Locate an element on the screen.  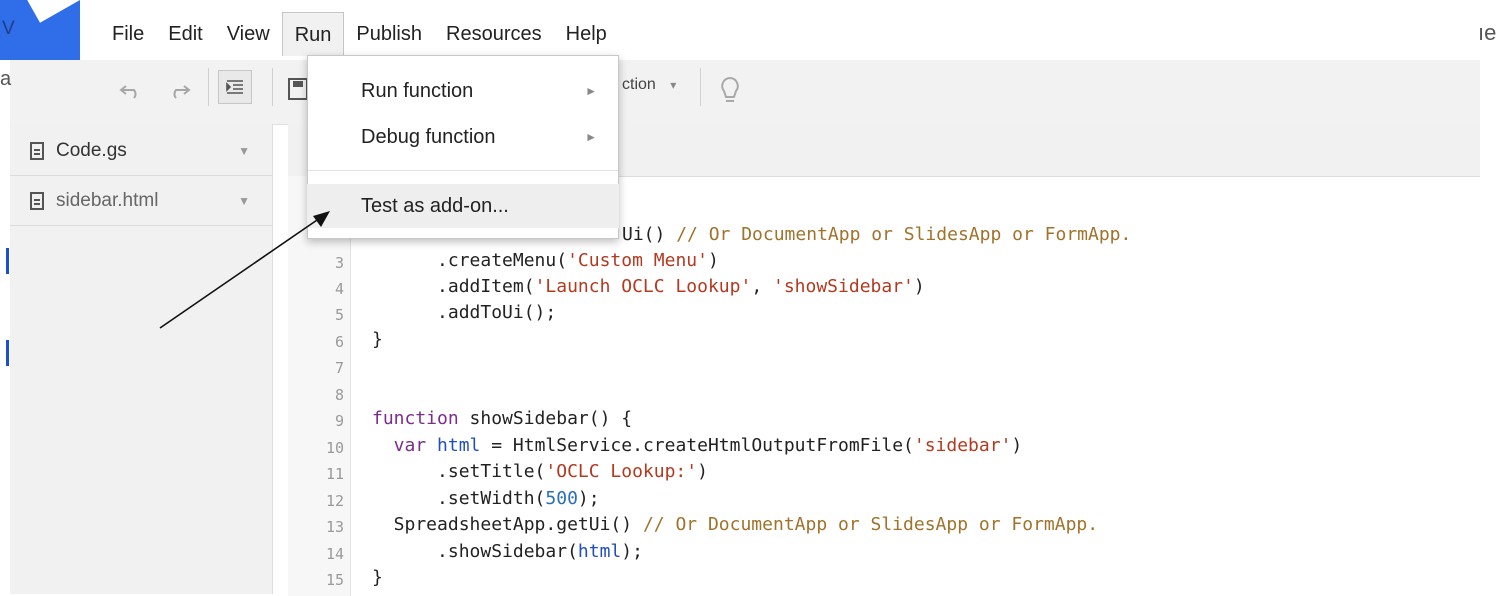
menu-edit: Edit is located at coordinates (185, 34).